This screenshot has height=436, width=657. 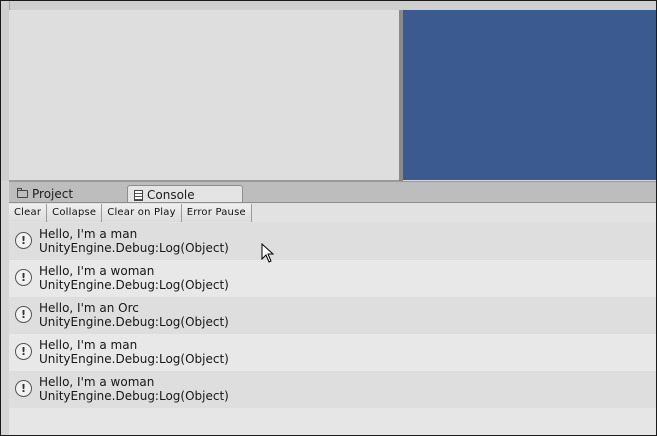 What do you see at coordinates (216, 213) in the screenshot?
I see `error-pause-button: Error Pause` at bounding box center [216, 213].